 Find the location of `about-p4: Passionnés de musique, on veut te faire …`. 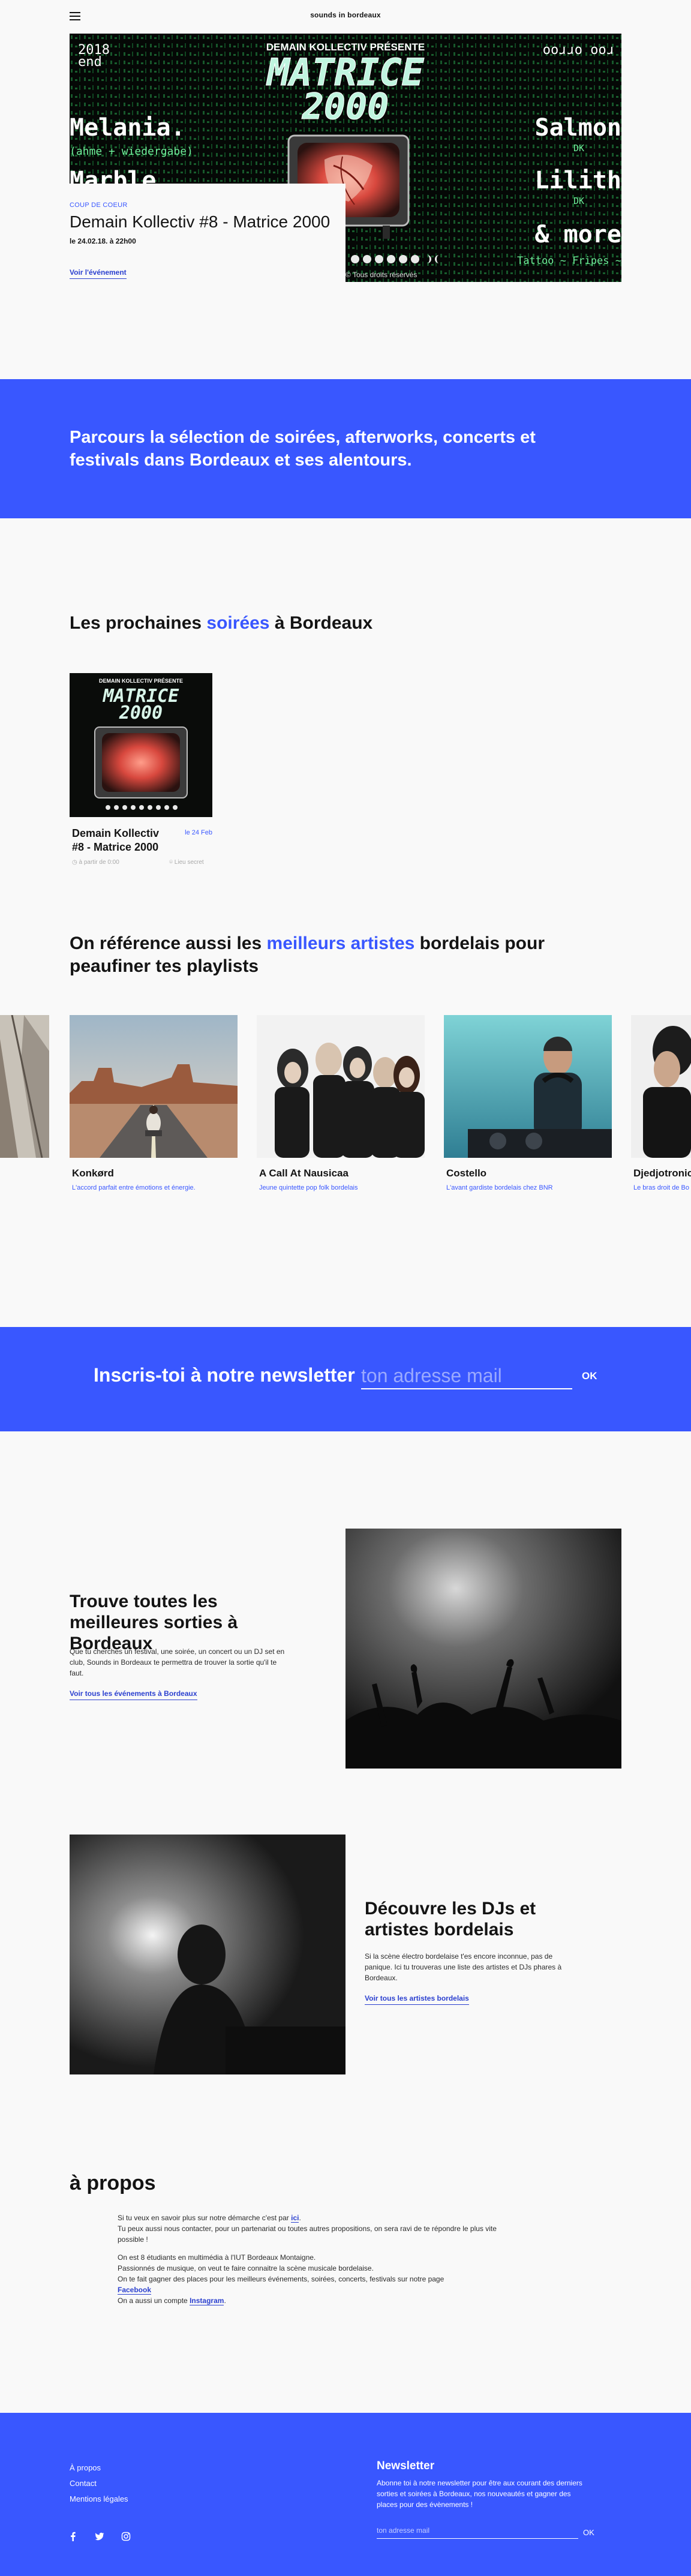

about-p4: Passionnés de musique, on veut te faire … is located at coordinates (246, 2268).